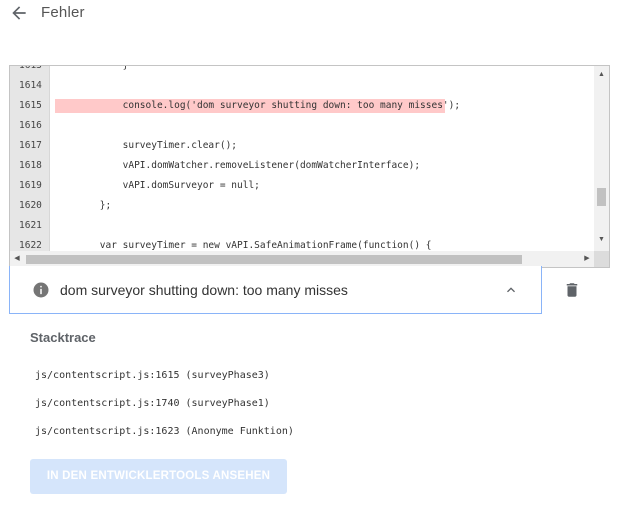 The height and width of the screenshot is (506, 626). What do you see at coordinates (322, 186) in the screenshot?
I see `code-line: vAPI.domSurveyor = null;` at bounding box center [322, 186].